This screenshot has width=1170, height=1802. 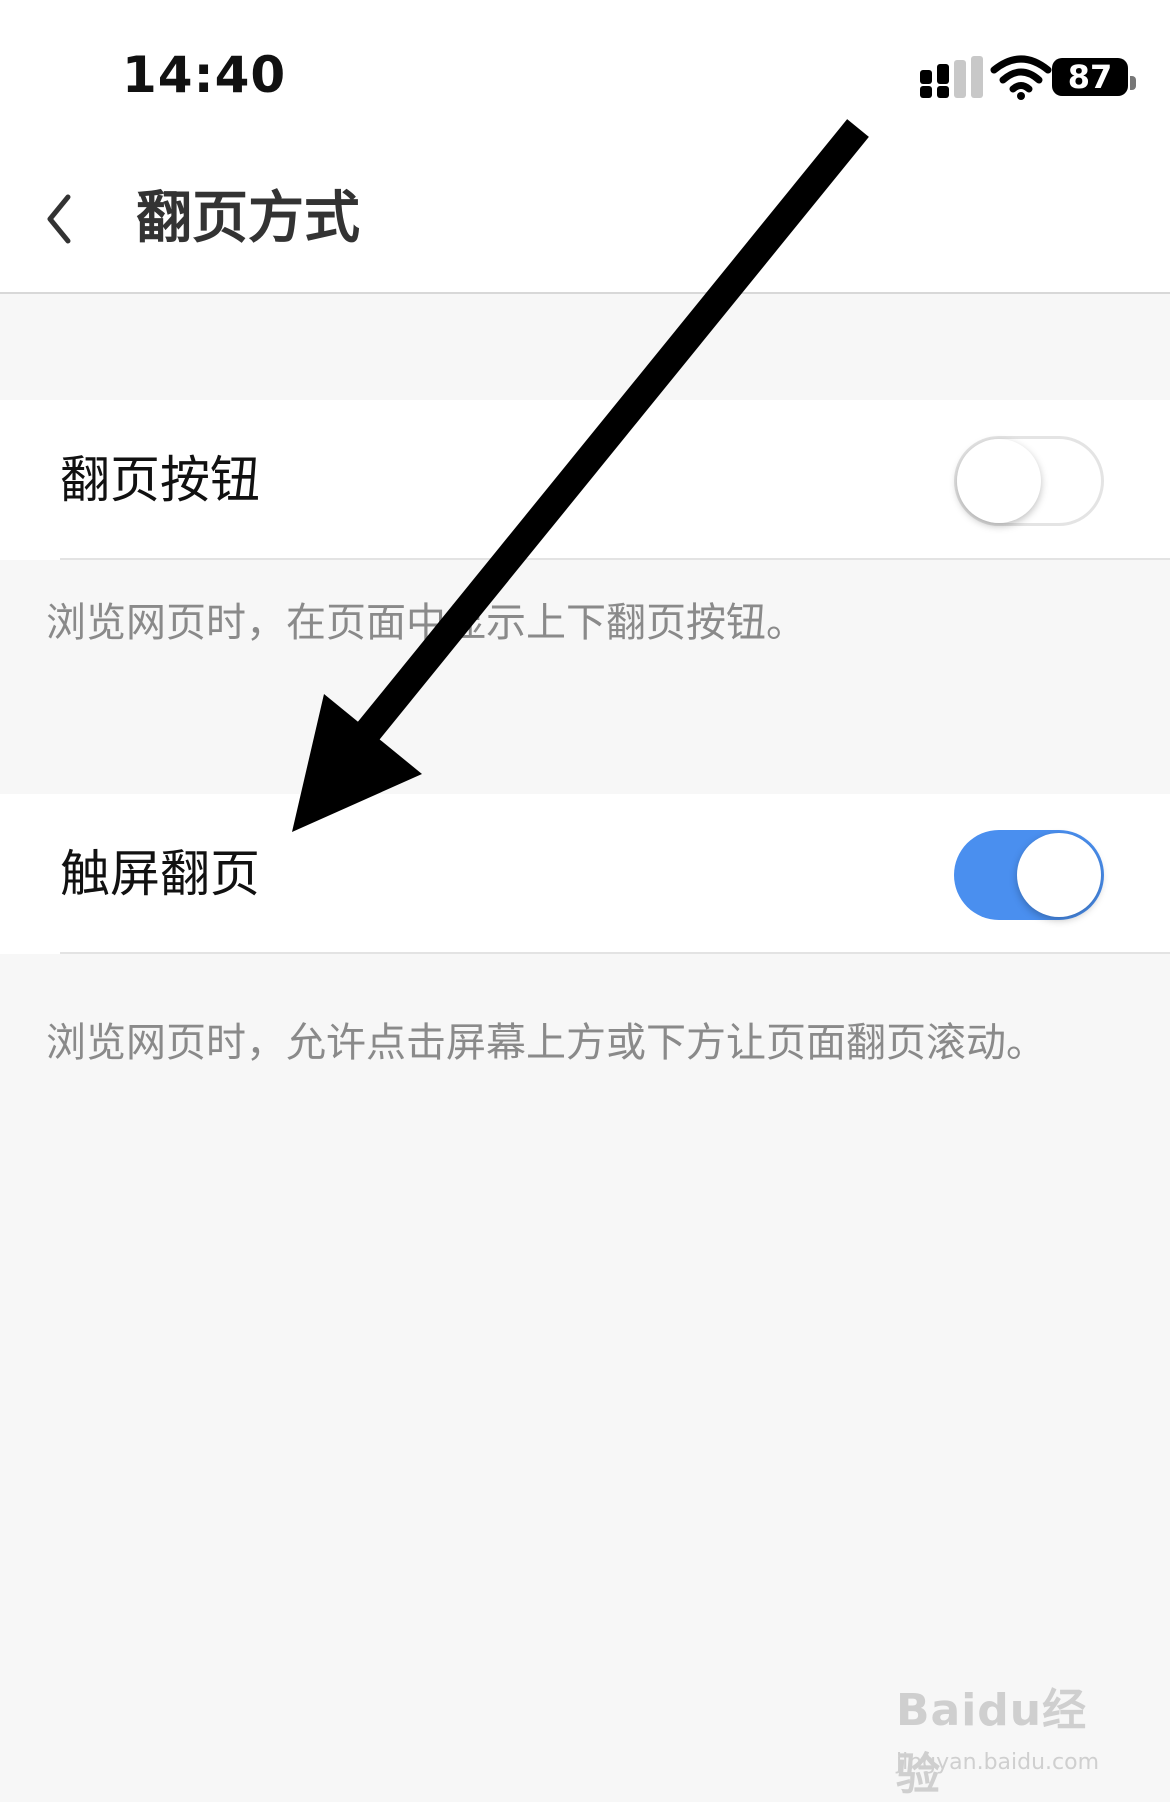 I want to click on setting-row-page-button: 翻页按钮, so click(x=585, y=480).